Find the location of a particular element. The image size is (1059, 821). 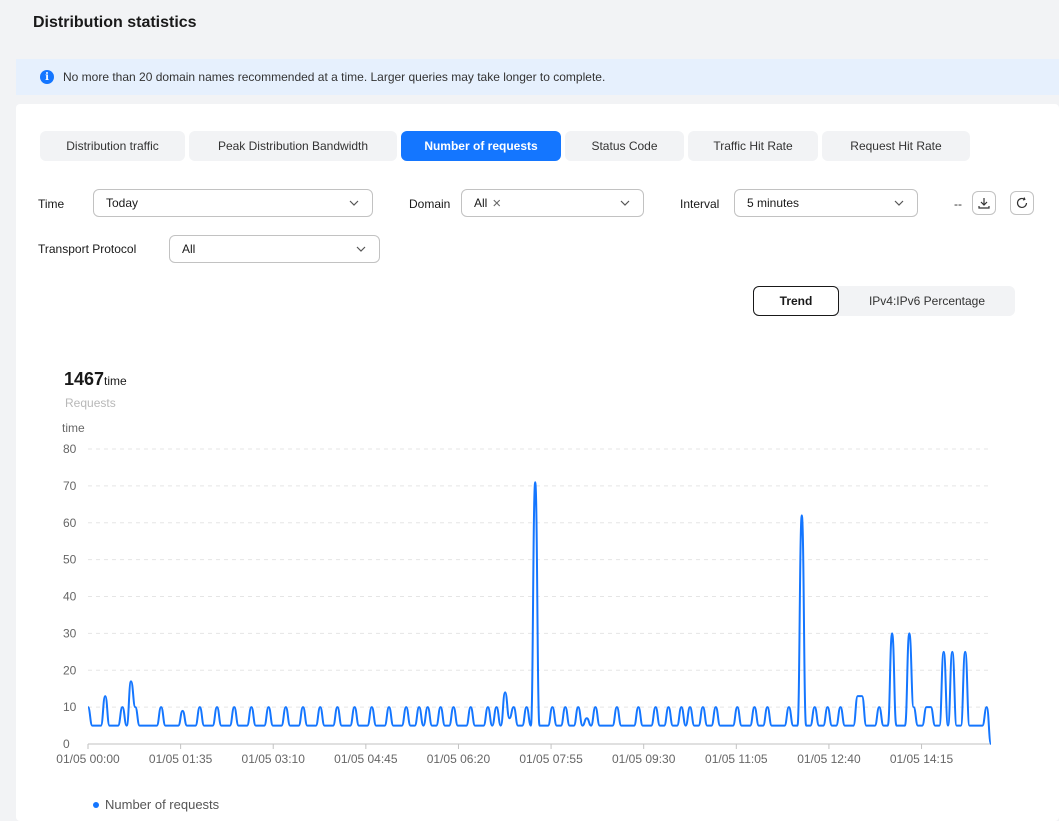

x-tick-label: 01/05 04:45 is located at coordinates (366, 759).